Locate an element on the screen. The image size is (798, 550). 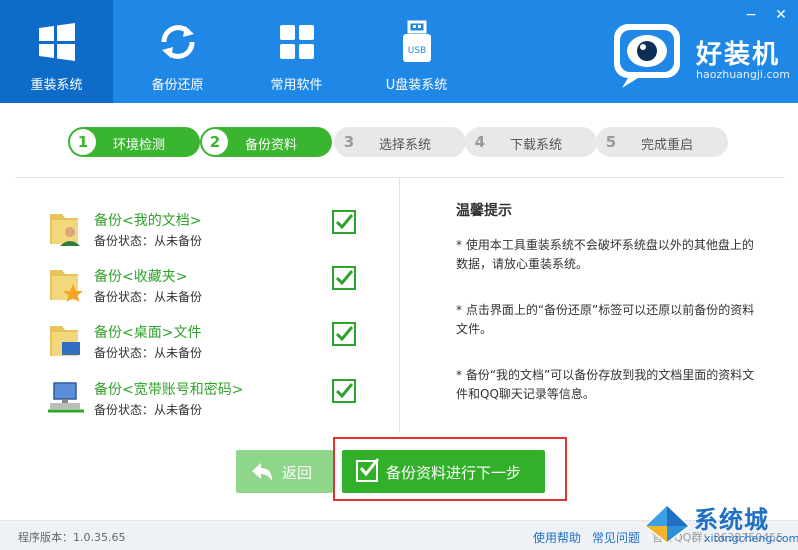
refresh-icon is located at coordinates (177, 42).